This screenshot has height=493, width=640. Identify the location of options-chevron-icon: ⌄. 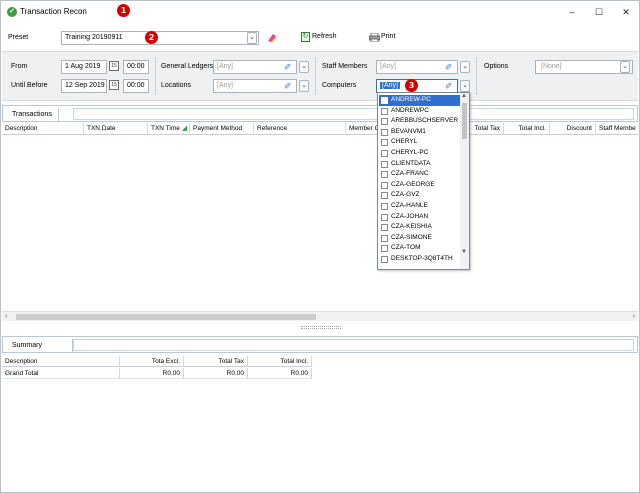
(625, 67).